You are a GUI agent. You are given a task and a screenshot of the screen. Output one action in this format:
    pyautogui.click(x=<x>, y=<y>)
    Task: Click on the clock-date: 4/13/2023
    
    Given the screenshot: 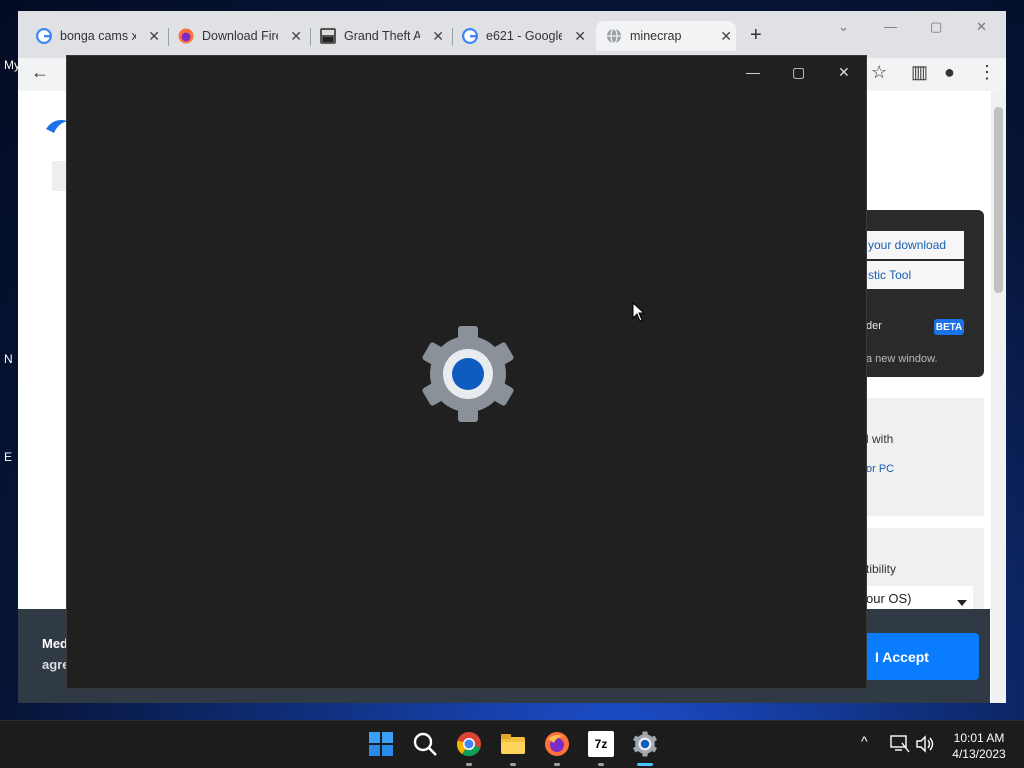 What is the action you would take?
    pyautogui.click(x=979, y=754)
    